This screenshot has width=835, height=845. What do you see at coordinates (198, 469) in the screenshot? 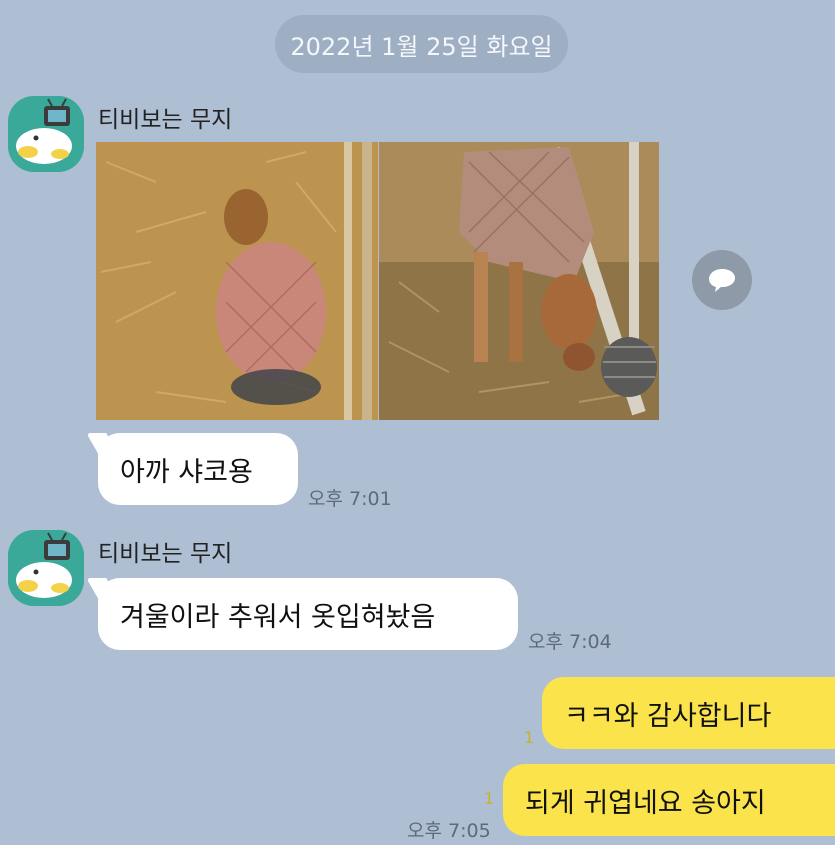
I see `message-bubble: 아까 샤코용` at bounding box center [198, 469].